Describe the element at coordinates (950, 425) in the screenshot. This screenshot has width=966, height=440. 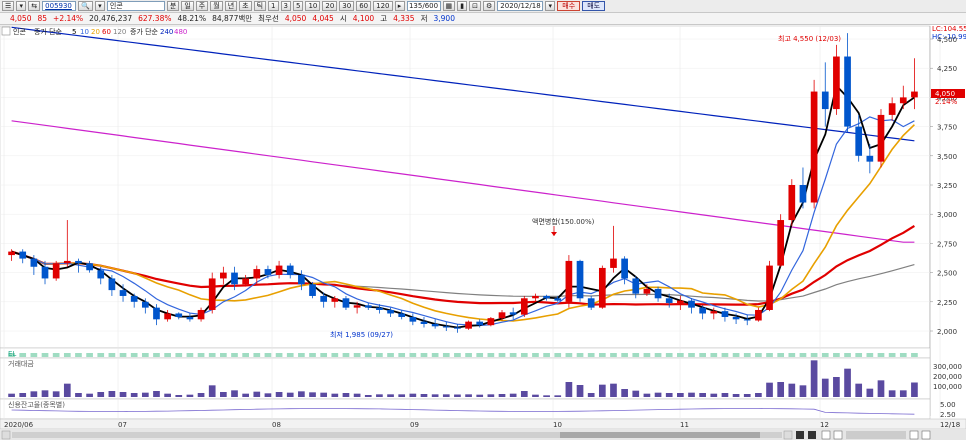
I see `date-tick-label: 12/18` at that location.